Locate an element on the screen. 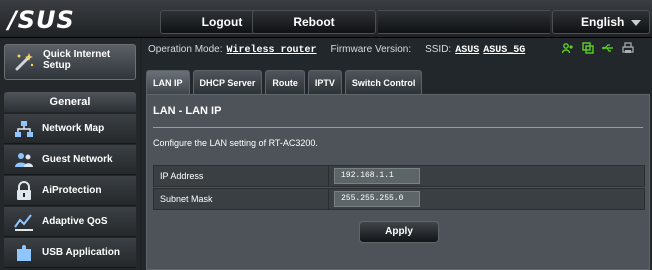 Image resolution: width=652 pixels, height=270 pixels. operation-mode-label: Operation Mode: is located at coordinates (185, 49).